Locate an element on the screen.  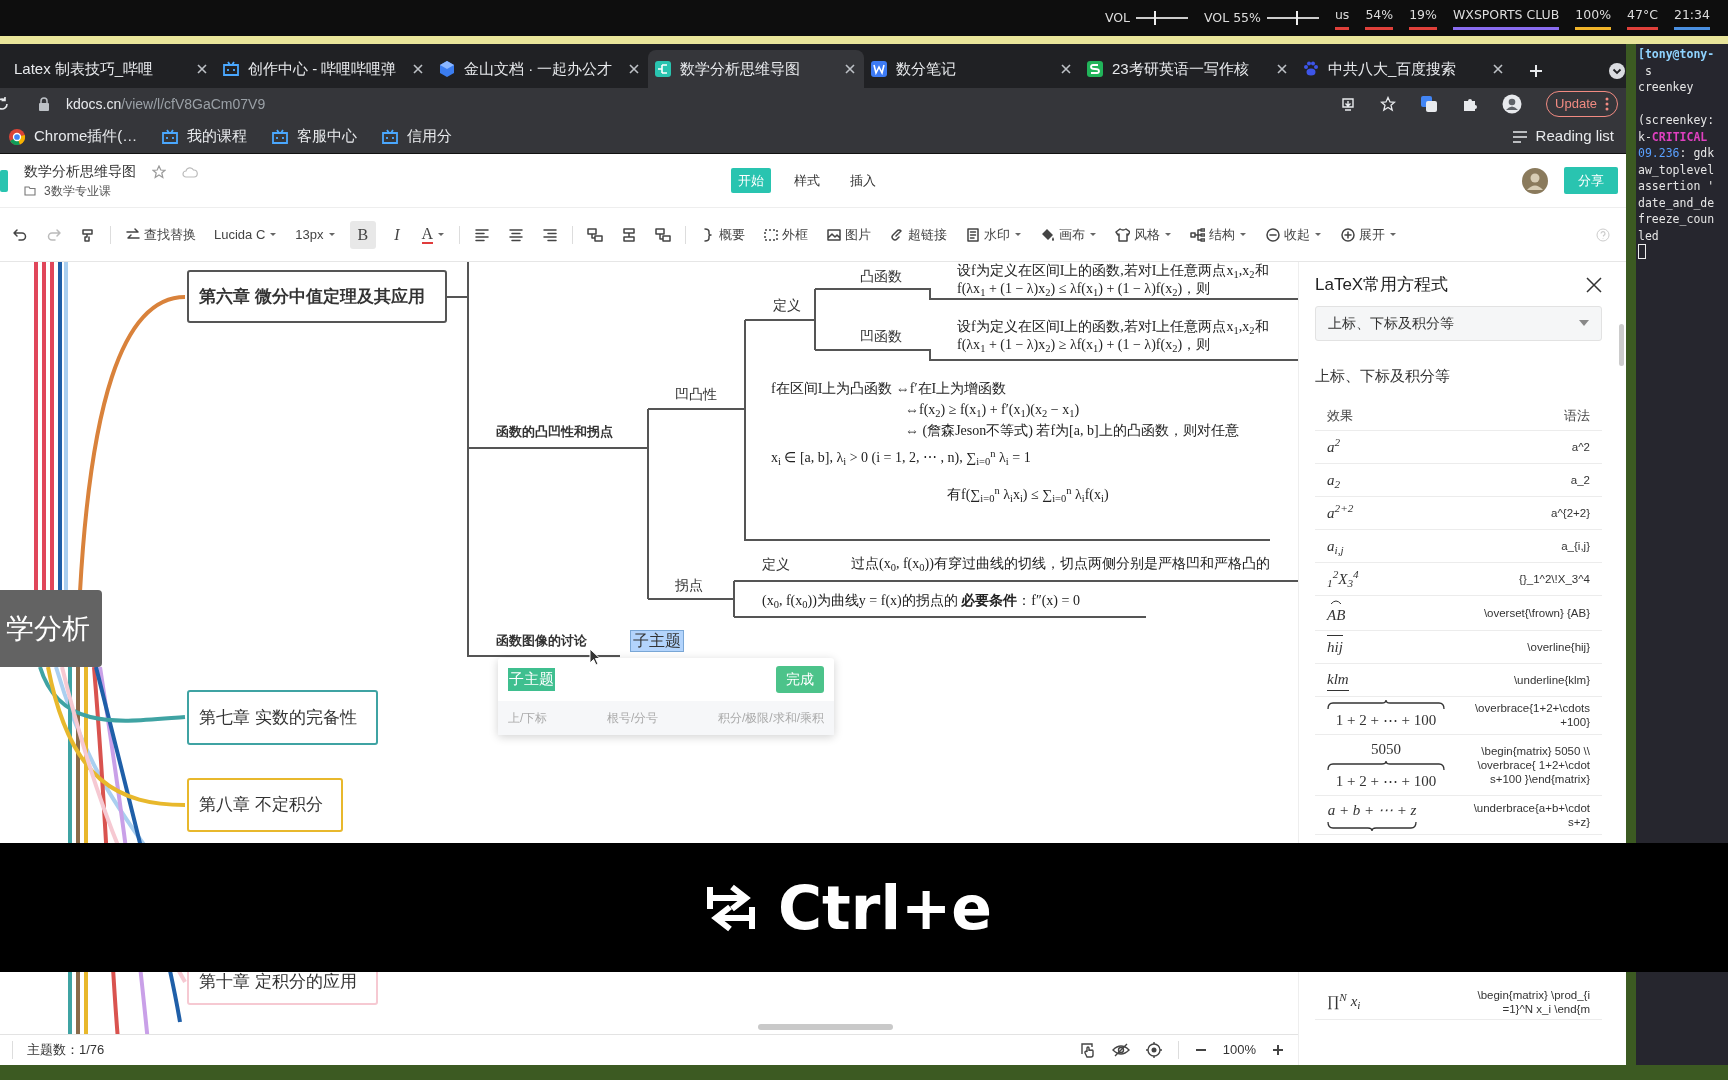
math-effect: a$^{2+2}$ is located at coordinates (1340, 512).